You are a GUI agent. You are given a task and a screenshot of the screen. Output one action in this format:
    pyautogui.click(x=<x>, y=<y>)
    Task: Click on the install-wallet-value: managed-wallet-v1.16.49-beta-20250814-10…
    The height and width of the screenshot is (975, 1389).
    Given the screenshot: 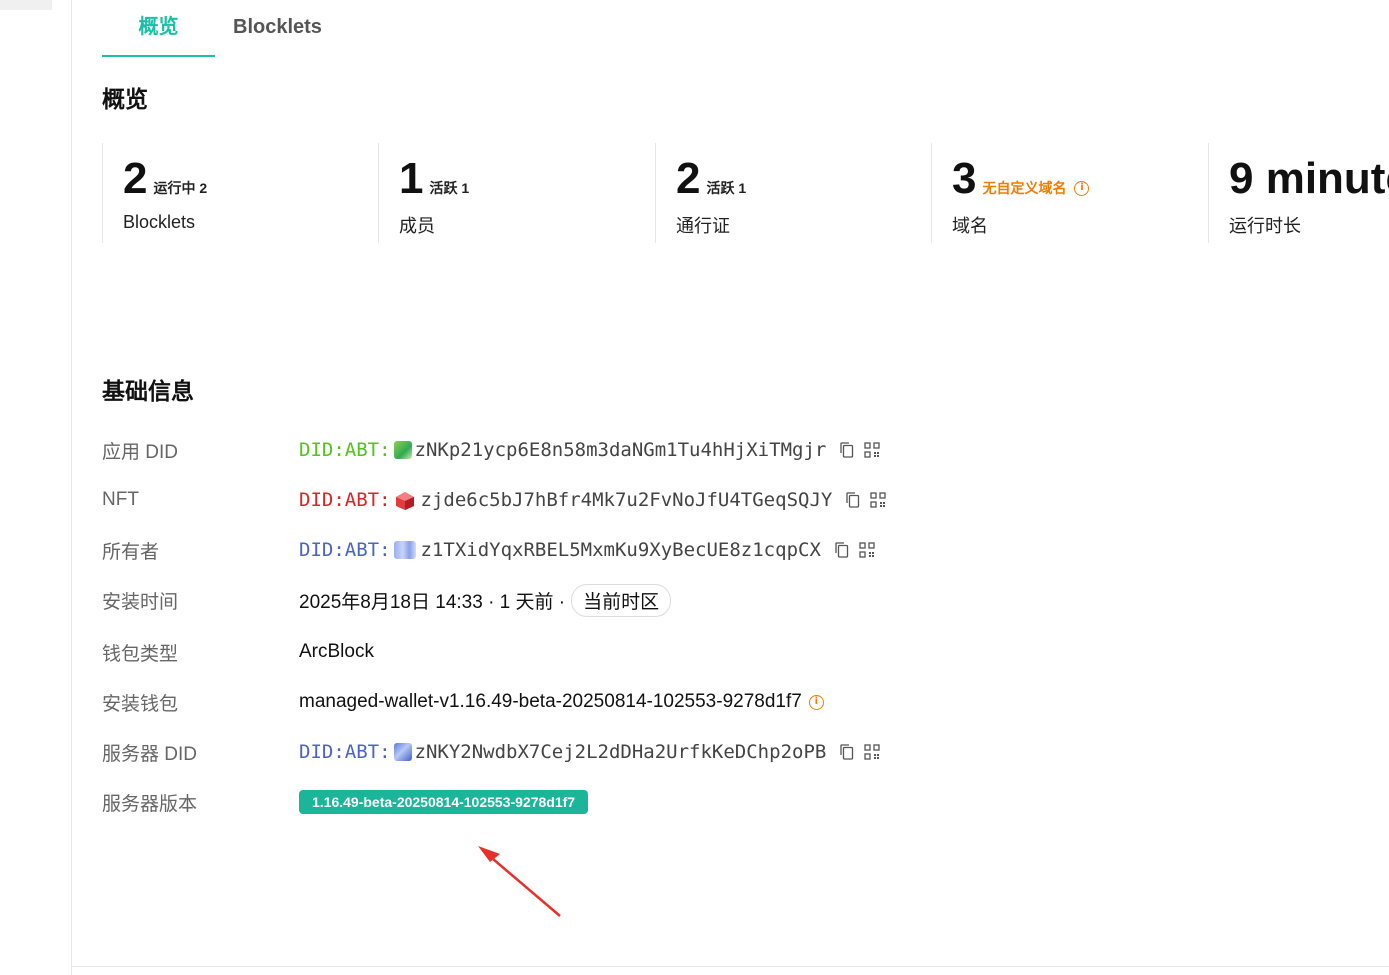 What is the action you would take?
    pyautogui.click(x=561, y=702)
    